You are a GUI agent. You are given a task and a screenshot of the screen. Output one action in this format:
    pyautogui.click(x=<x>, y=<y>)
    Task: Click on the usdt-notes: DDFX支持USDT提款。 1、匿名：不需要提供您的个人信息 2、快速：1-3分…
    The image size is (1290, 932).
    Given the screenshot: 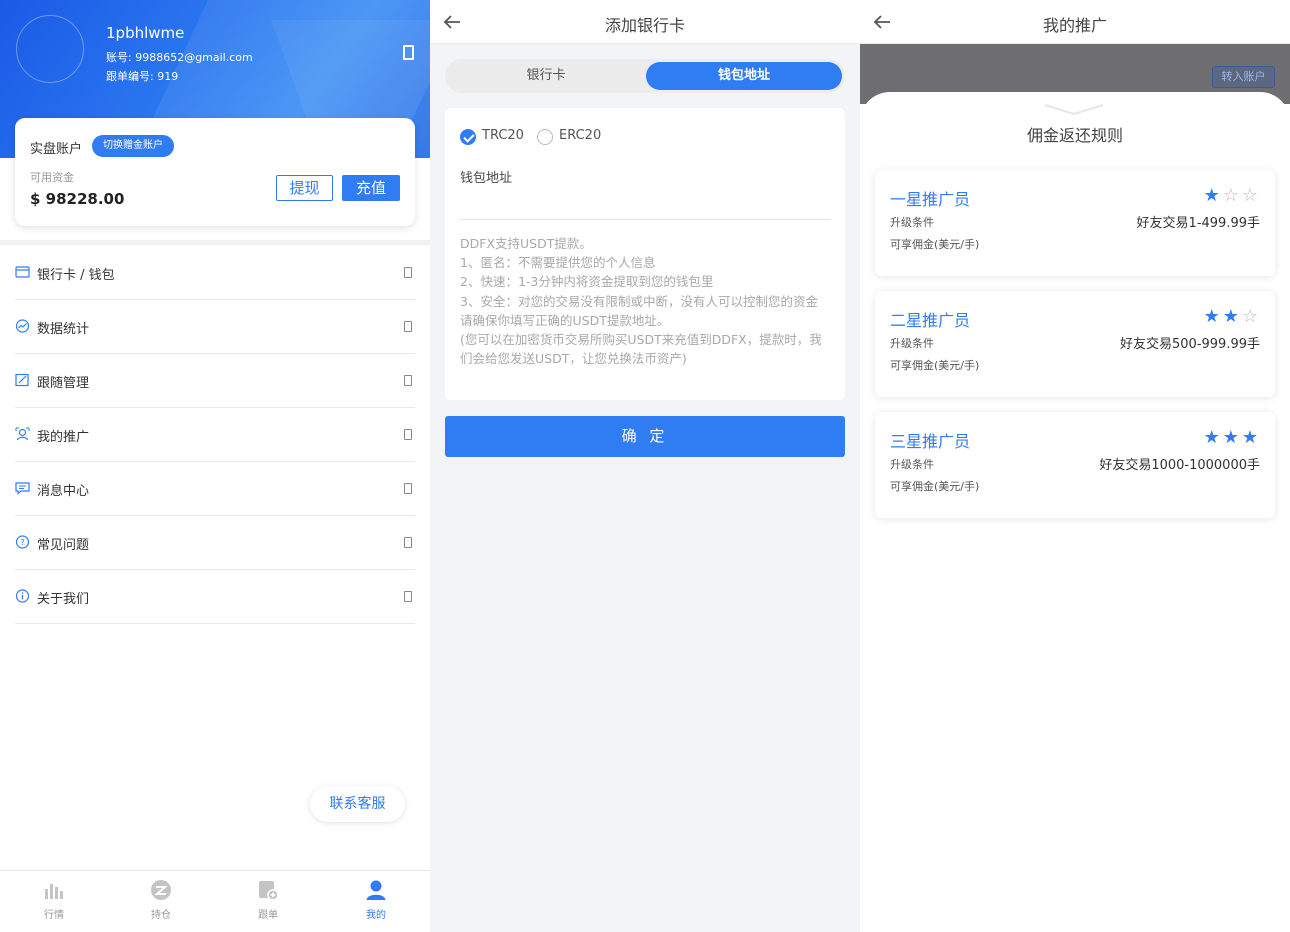 What is the action you would take?
    pyautogui.click(x=646, y=301)
    